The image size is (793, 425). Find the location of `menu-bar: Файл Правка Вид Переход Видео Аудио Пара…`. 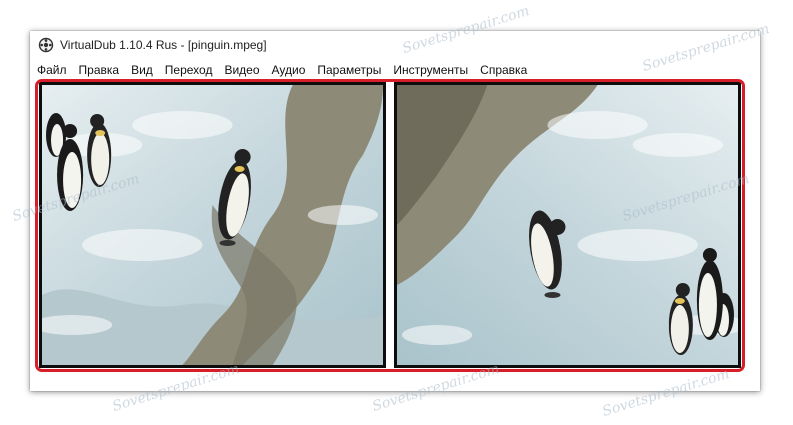

menu-bar: Файл Правка Вид Переход Видео Аудио Пара… is located at coordinates (281, 70).